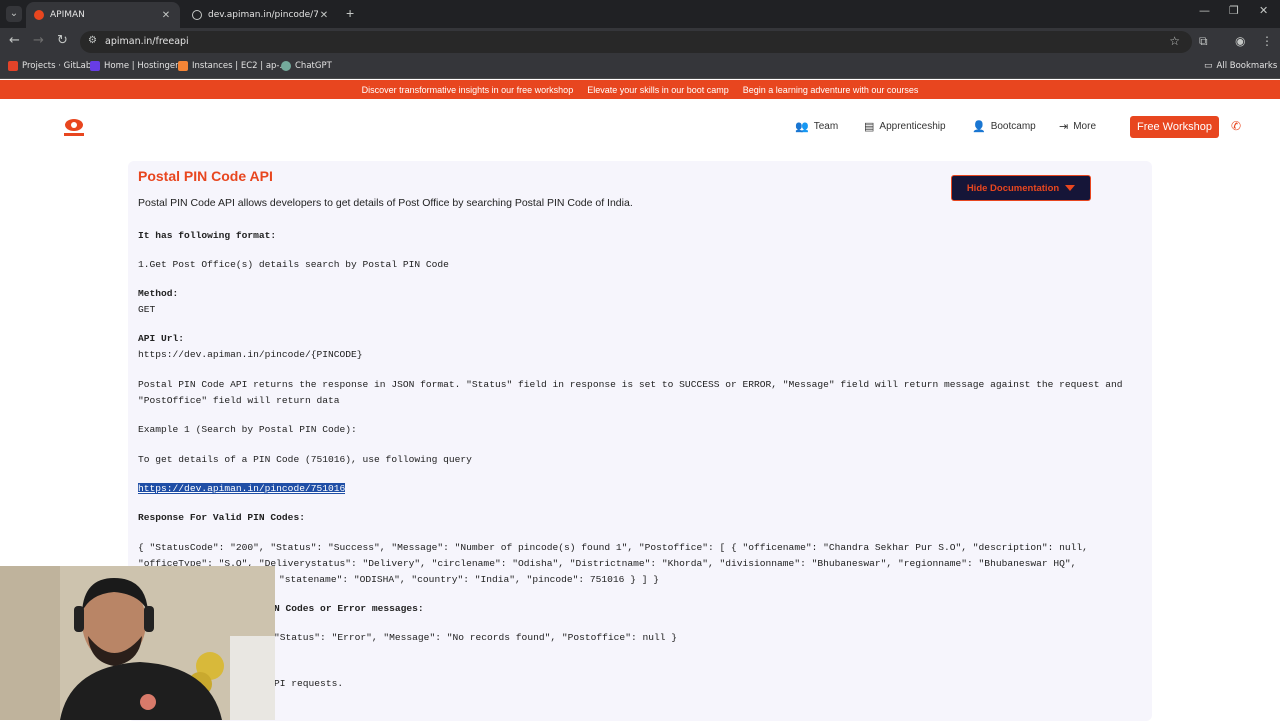 This screenshot has width=1280, height=721. I want to click on bookmark-hostinger: Home | Hostinger, so click(134, 66).